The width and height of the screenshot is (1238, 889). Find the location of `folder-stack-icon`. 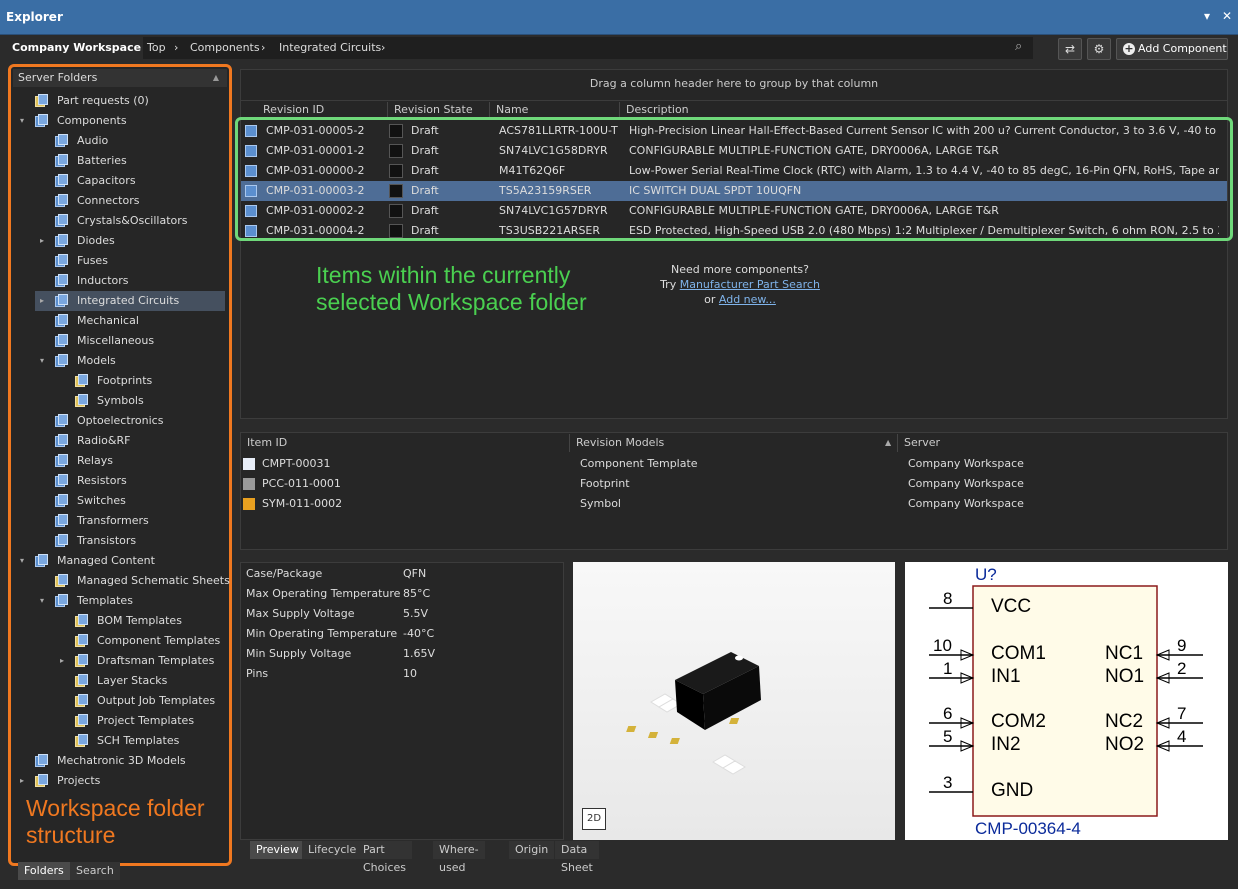

folder-stack-icon is located at coordinates (62, 461).